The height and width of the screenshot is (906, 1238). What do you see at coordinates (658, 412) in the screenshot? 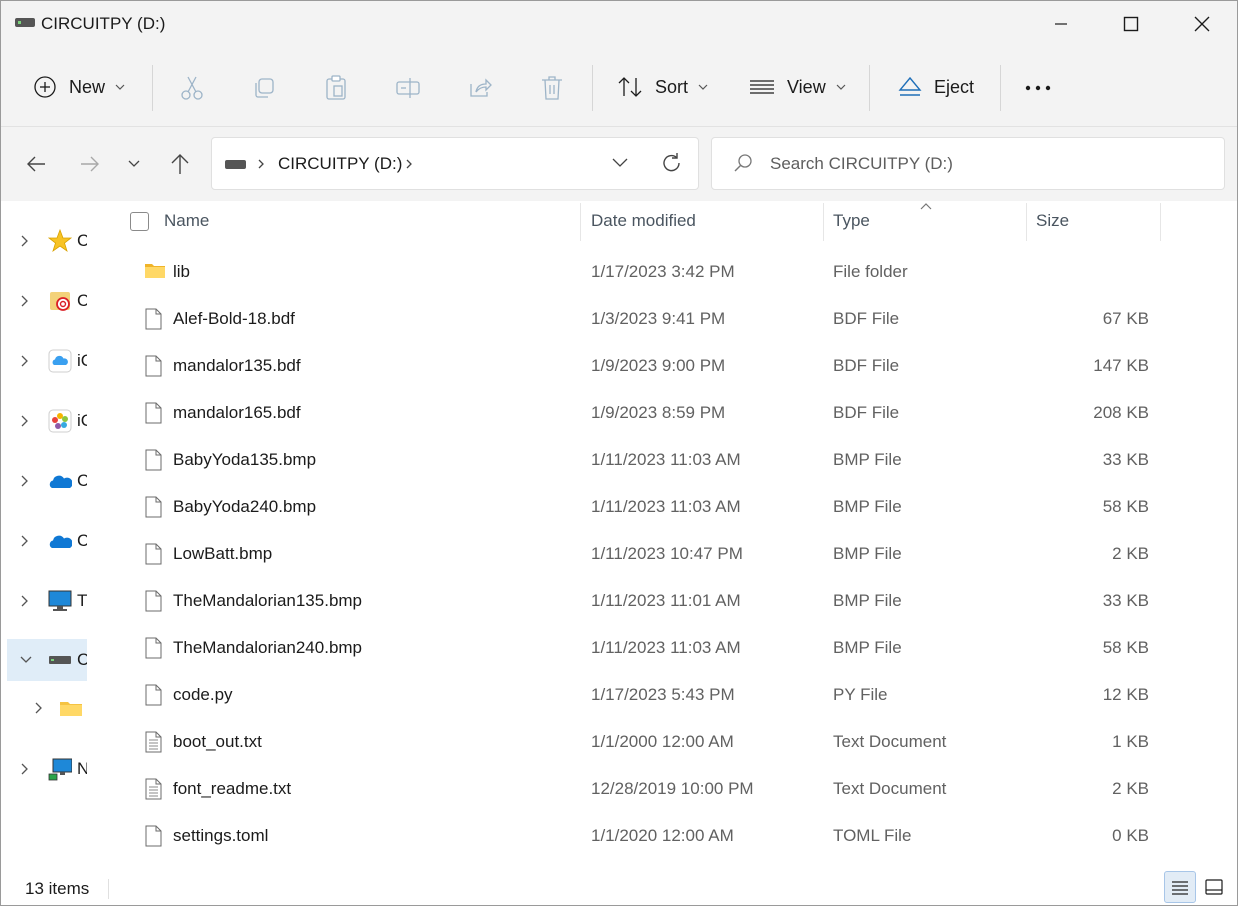
I see `file-date-modified: 1/9/2023 8:59 PM` at bounding box center [658, 412].